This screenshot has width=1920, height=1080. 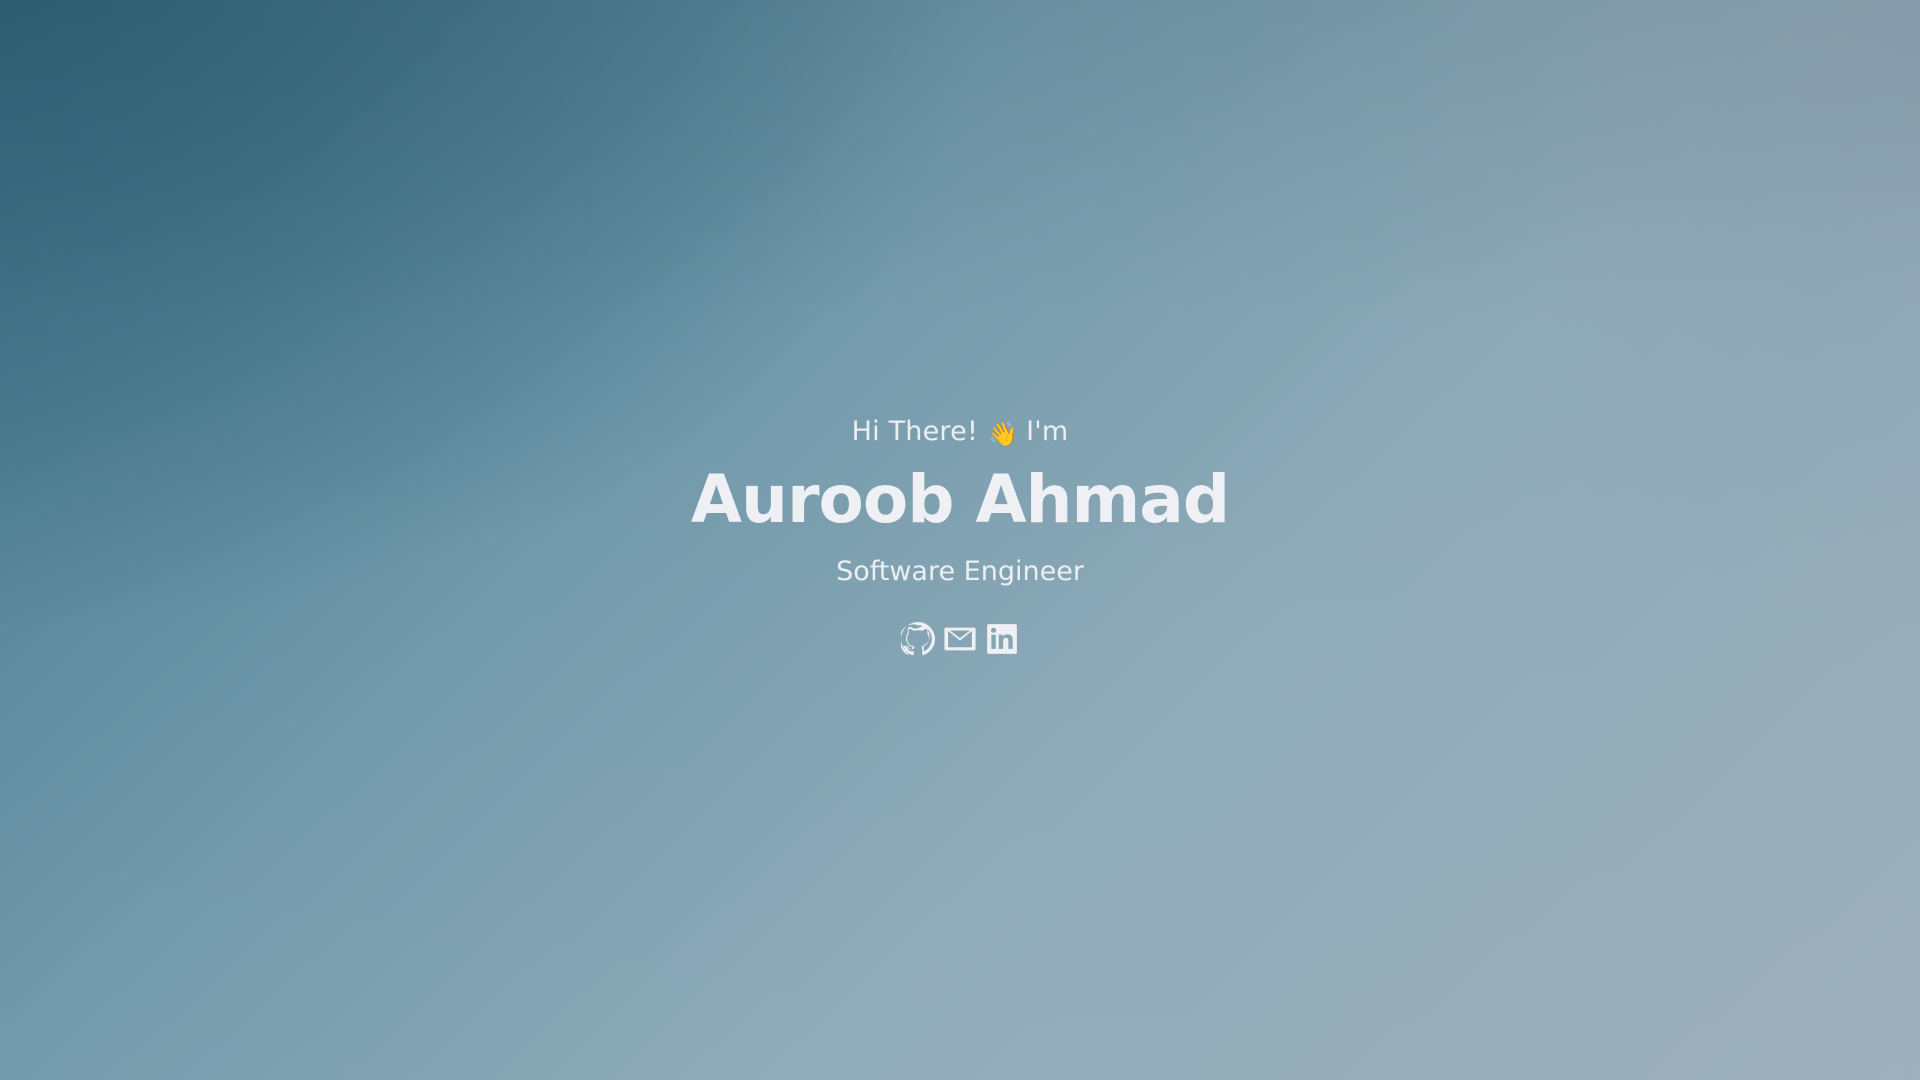 I want to click on social-links, so click(x=960, y=639).